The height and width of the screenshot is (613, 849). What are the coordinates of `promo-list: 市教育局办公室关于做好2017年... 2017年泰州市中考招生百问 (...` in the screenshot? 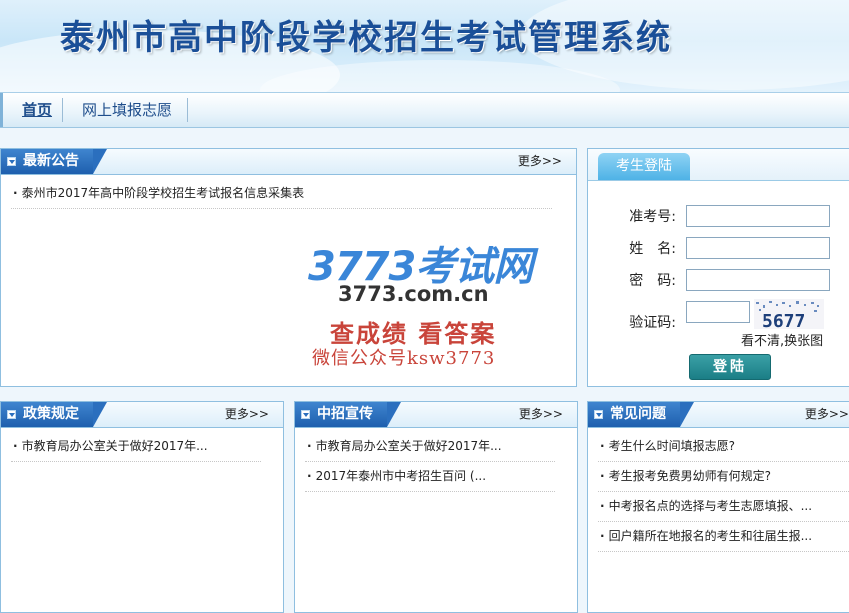 It's located at (430, 462).